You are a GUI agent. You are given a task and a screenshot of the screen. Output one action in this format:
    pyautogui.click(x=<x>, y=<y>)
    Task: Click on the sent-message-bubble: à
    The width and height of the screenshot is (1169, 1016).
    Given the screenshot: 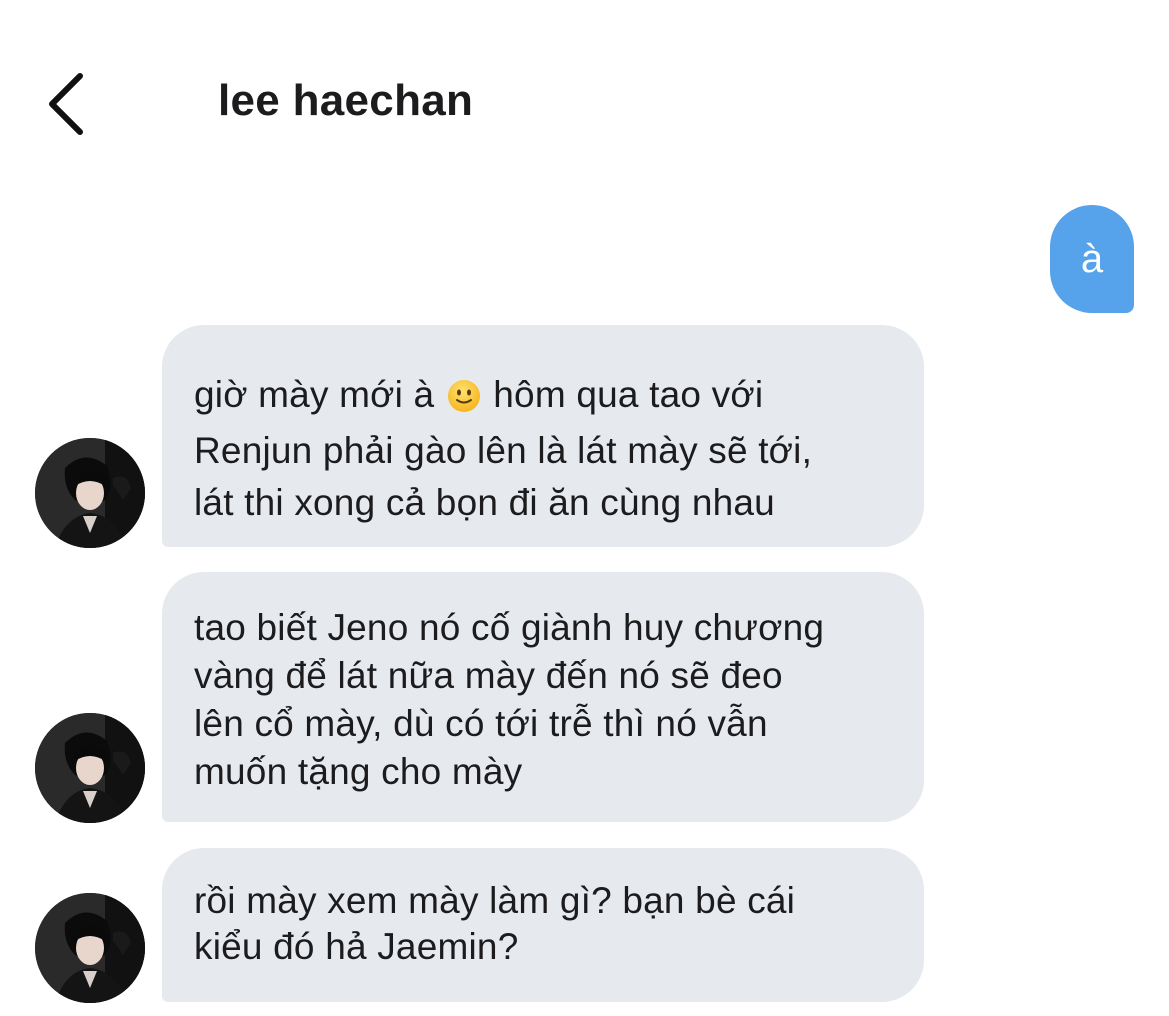 What is the action you would take?
    pyautogui.click(x=1092, y=259)
    